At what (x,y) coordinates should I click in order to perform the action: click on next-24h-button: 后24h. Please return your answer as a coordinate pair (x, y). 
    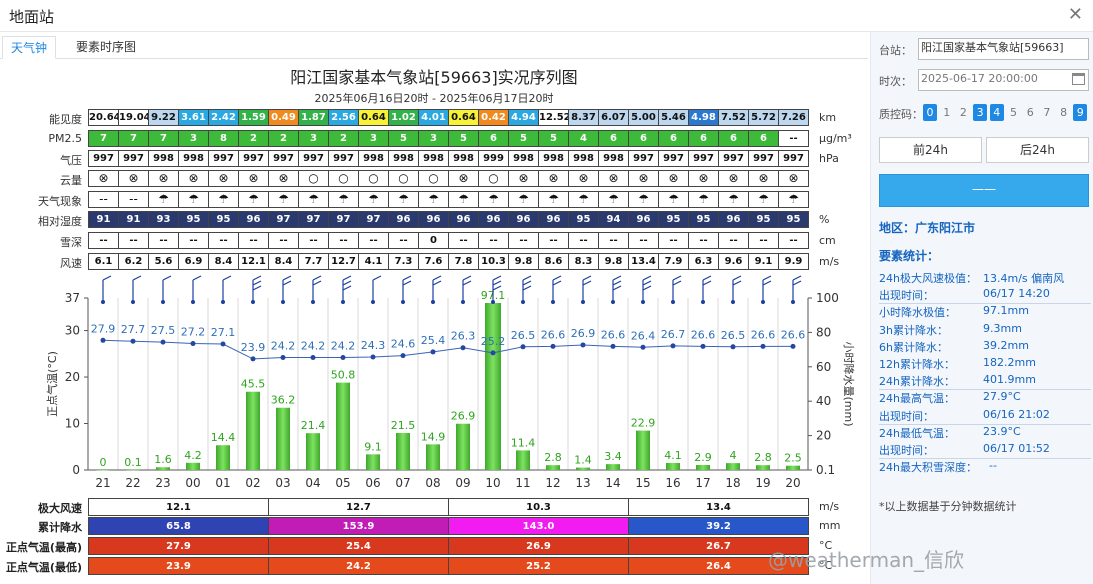
    Looking at the image, I should click on (1037, 150).